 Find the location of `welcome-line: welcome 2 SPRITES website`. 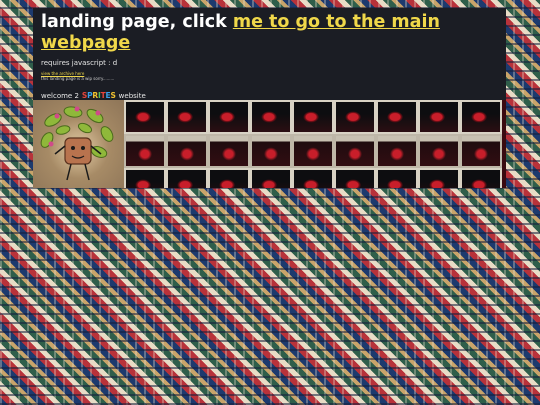

welcome-line: welcome 2 SPRITES website is located at coordinates (93, 95).